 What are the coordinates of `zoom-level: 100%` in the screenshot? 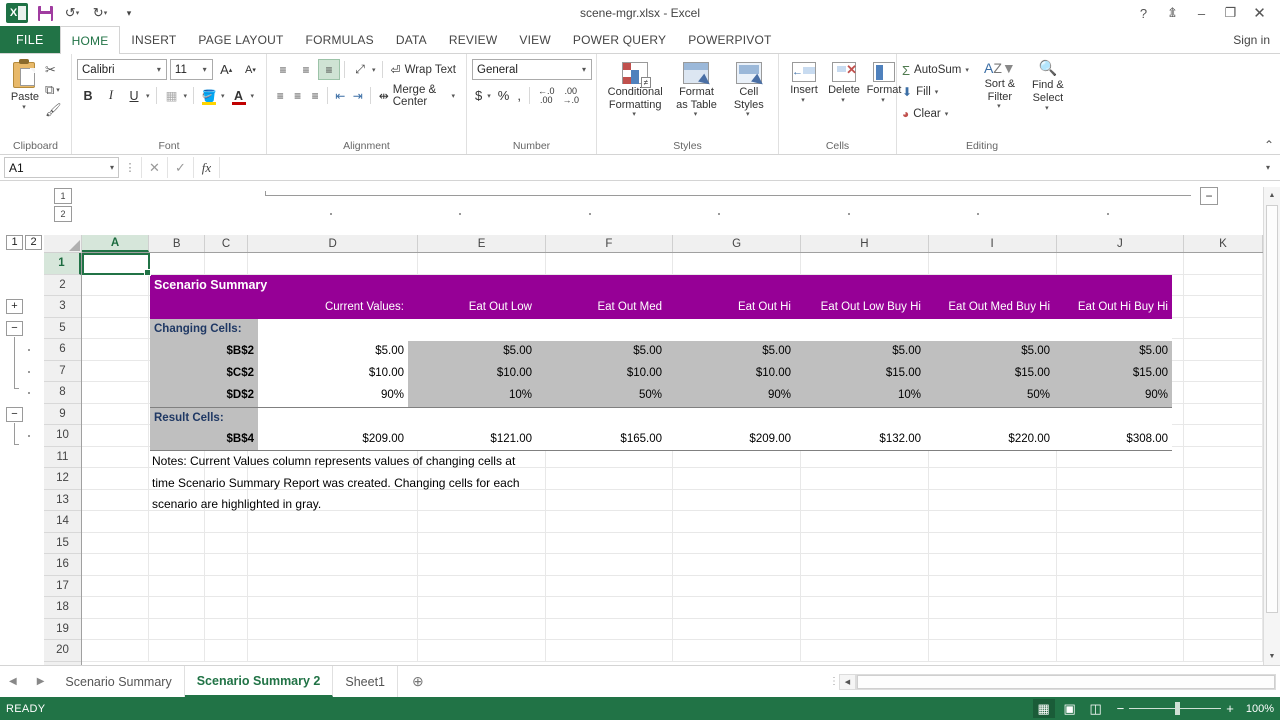 It's located at (1260, 709).